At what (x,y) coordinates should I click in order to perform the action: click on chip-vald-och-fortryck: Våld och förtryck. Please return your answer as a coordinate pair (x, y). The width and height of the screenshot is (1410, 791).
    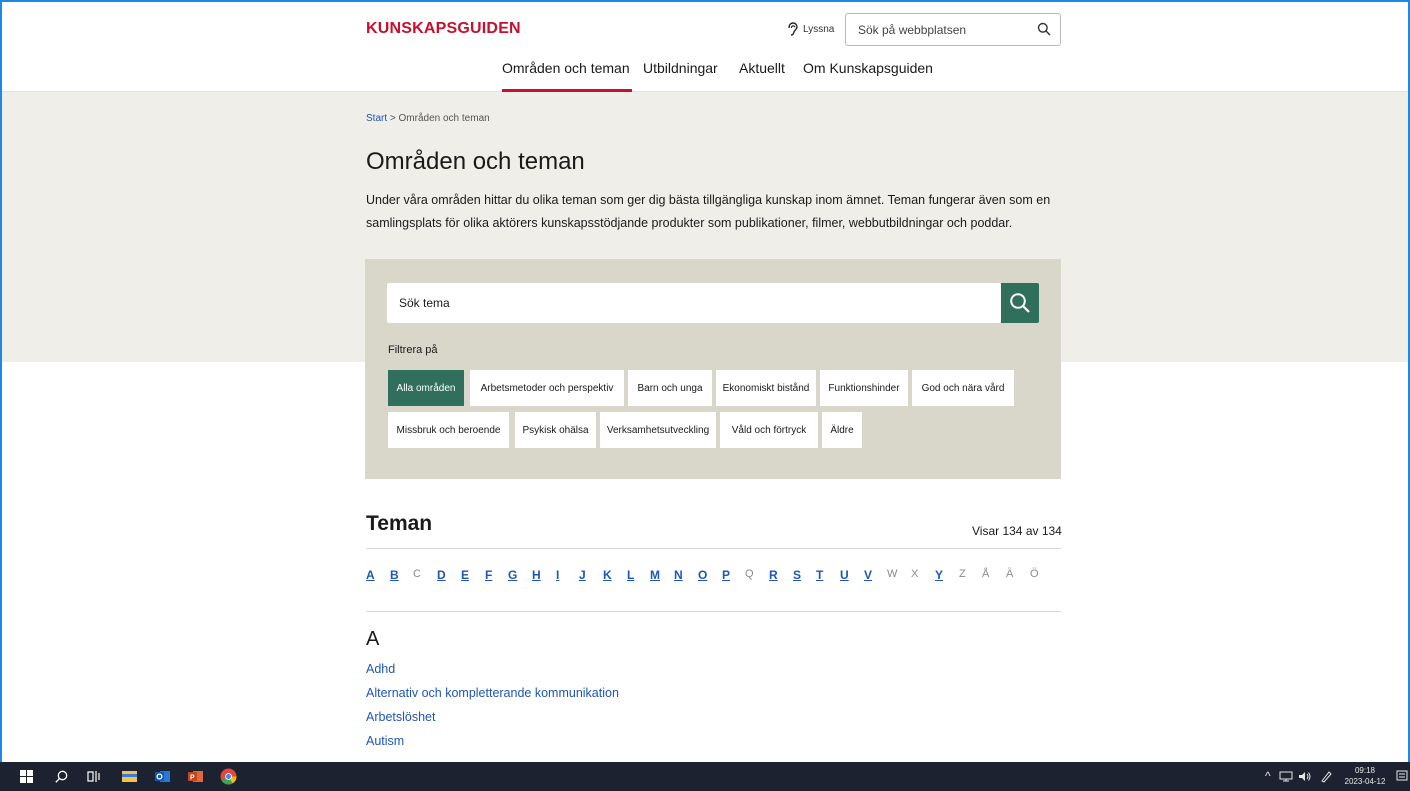
    Looking at the image, I should click on (769, 430).